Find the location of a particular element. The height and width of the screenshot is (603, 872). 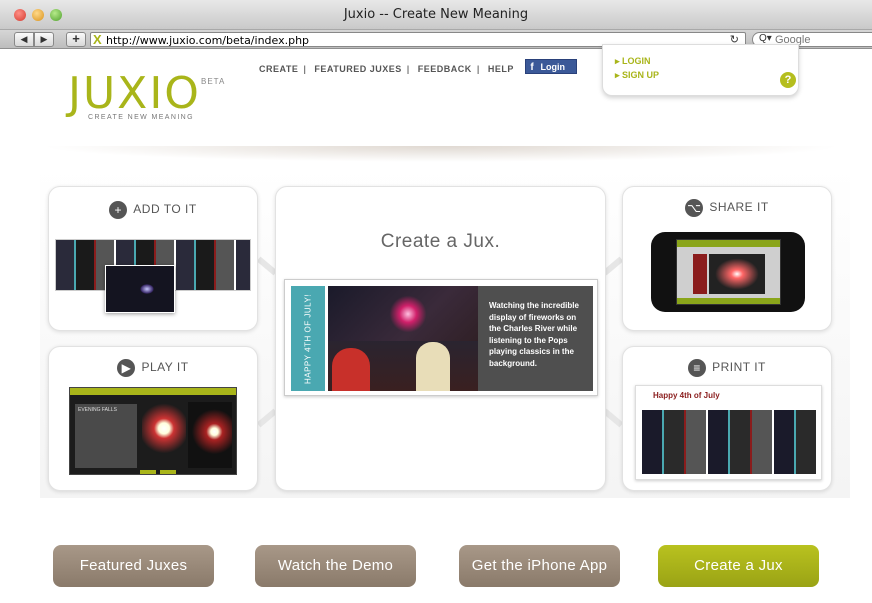

plus-icon: + is located at coordinates (118, 210).